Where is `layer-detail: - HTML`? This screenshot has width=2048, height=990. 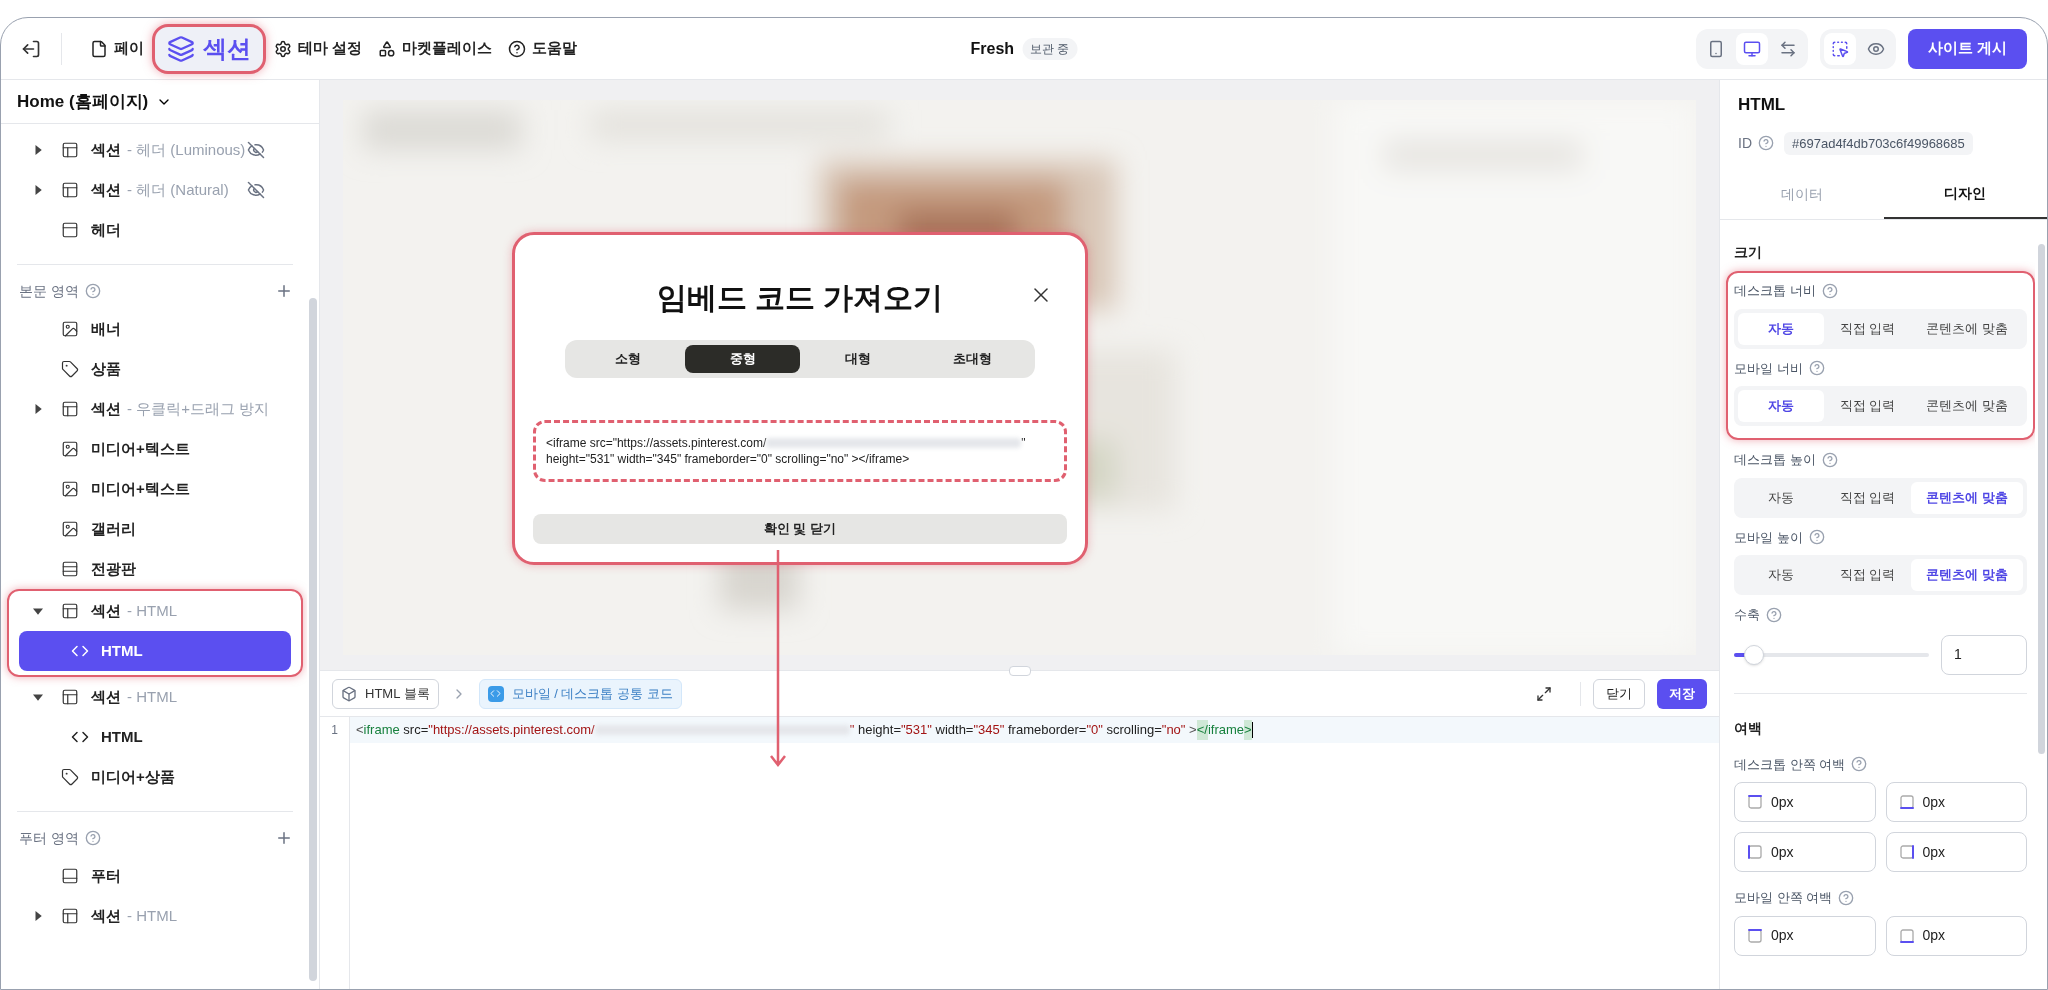
layer-detail: - HTML is located at coordinates (152, 915).